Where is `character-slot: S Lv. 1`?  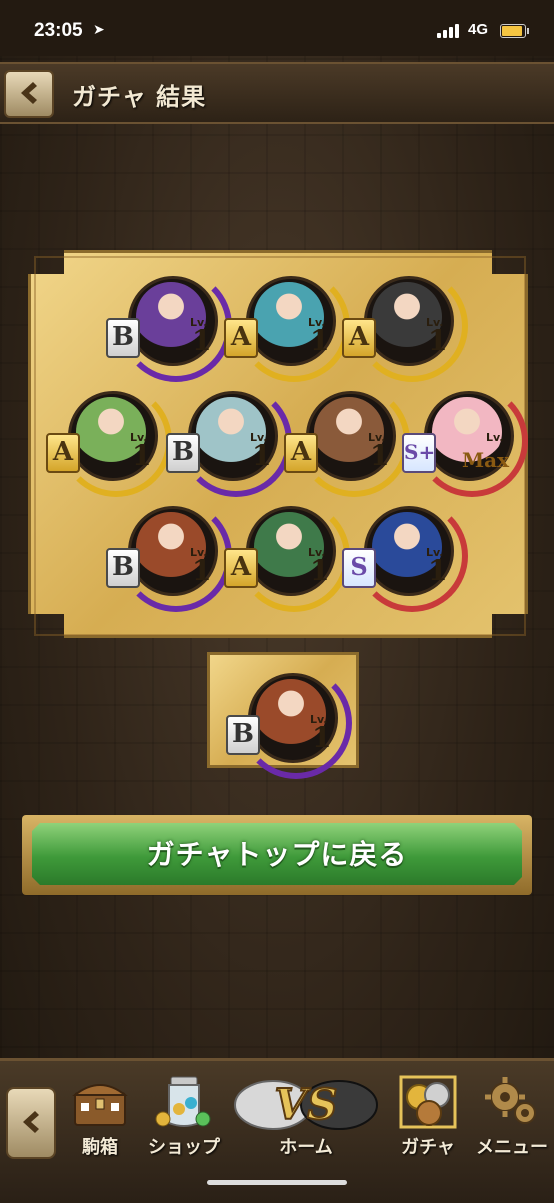
character-slot: S Lv. 1 is located at coordinates (405, 551).